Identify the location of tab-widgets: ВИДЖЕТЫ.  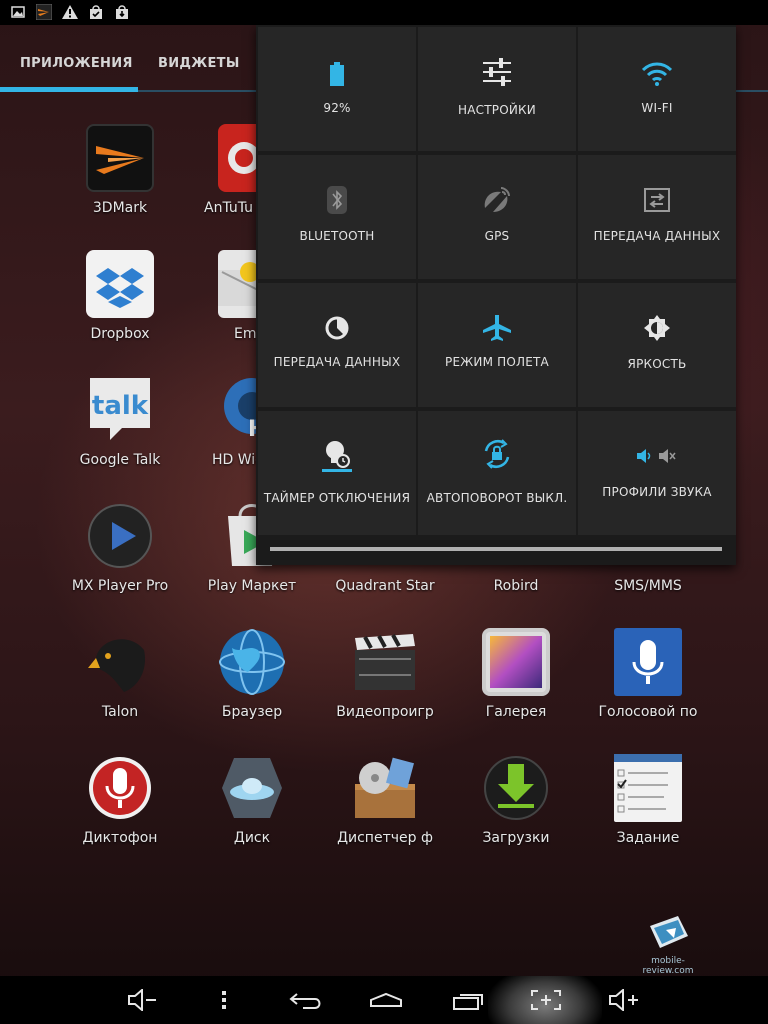
(199, 63).